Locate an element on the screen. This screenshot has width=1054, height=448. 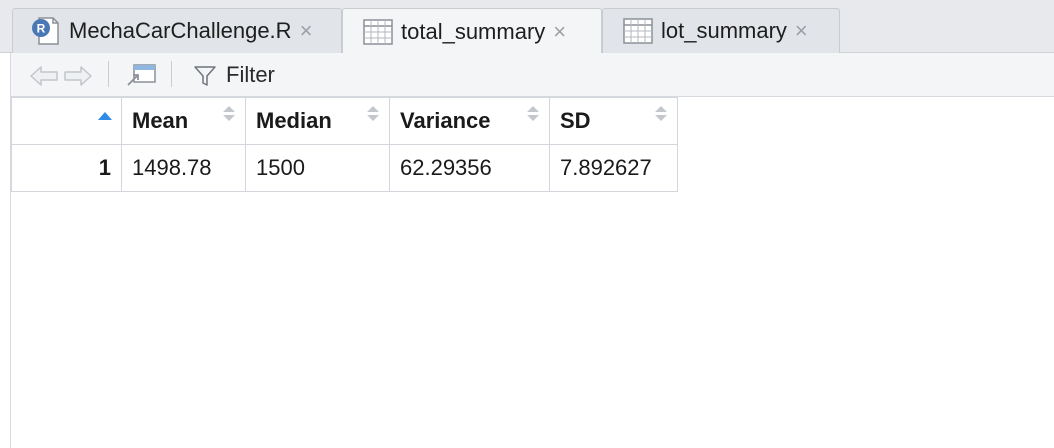
row-number-cell: 1 is located at coordinates (66, 168).